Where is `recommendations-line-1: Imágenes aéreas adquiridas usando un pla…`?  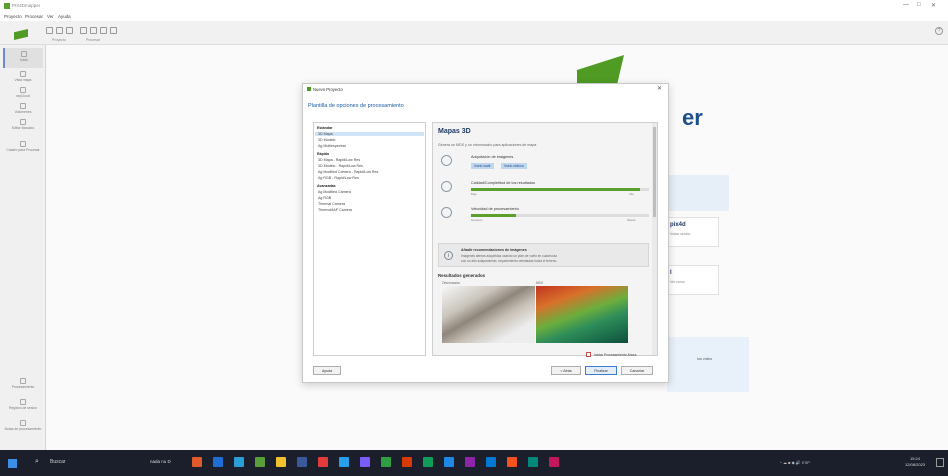 recommendations-line-1: Imágenes aéreas adquiridas usando un pla… is located at coordinates (509, 256).